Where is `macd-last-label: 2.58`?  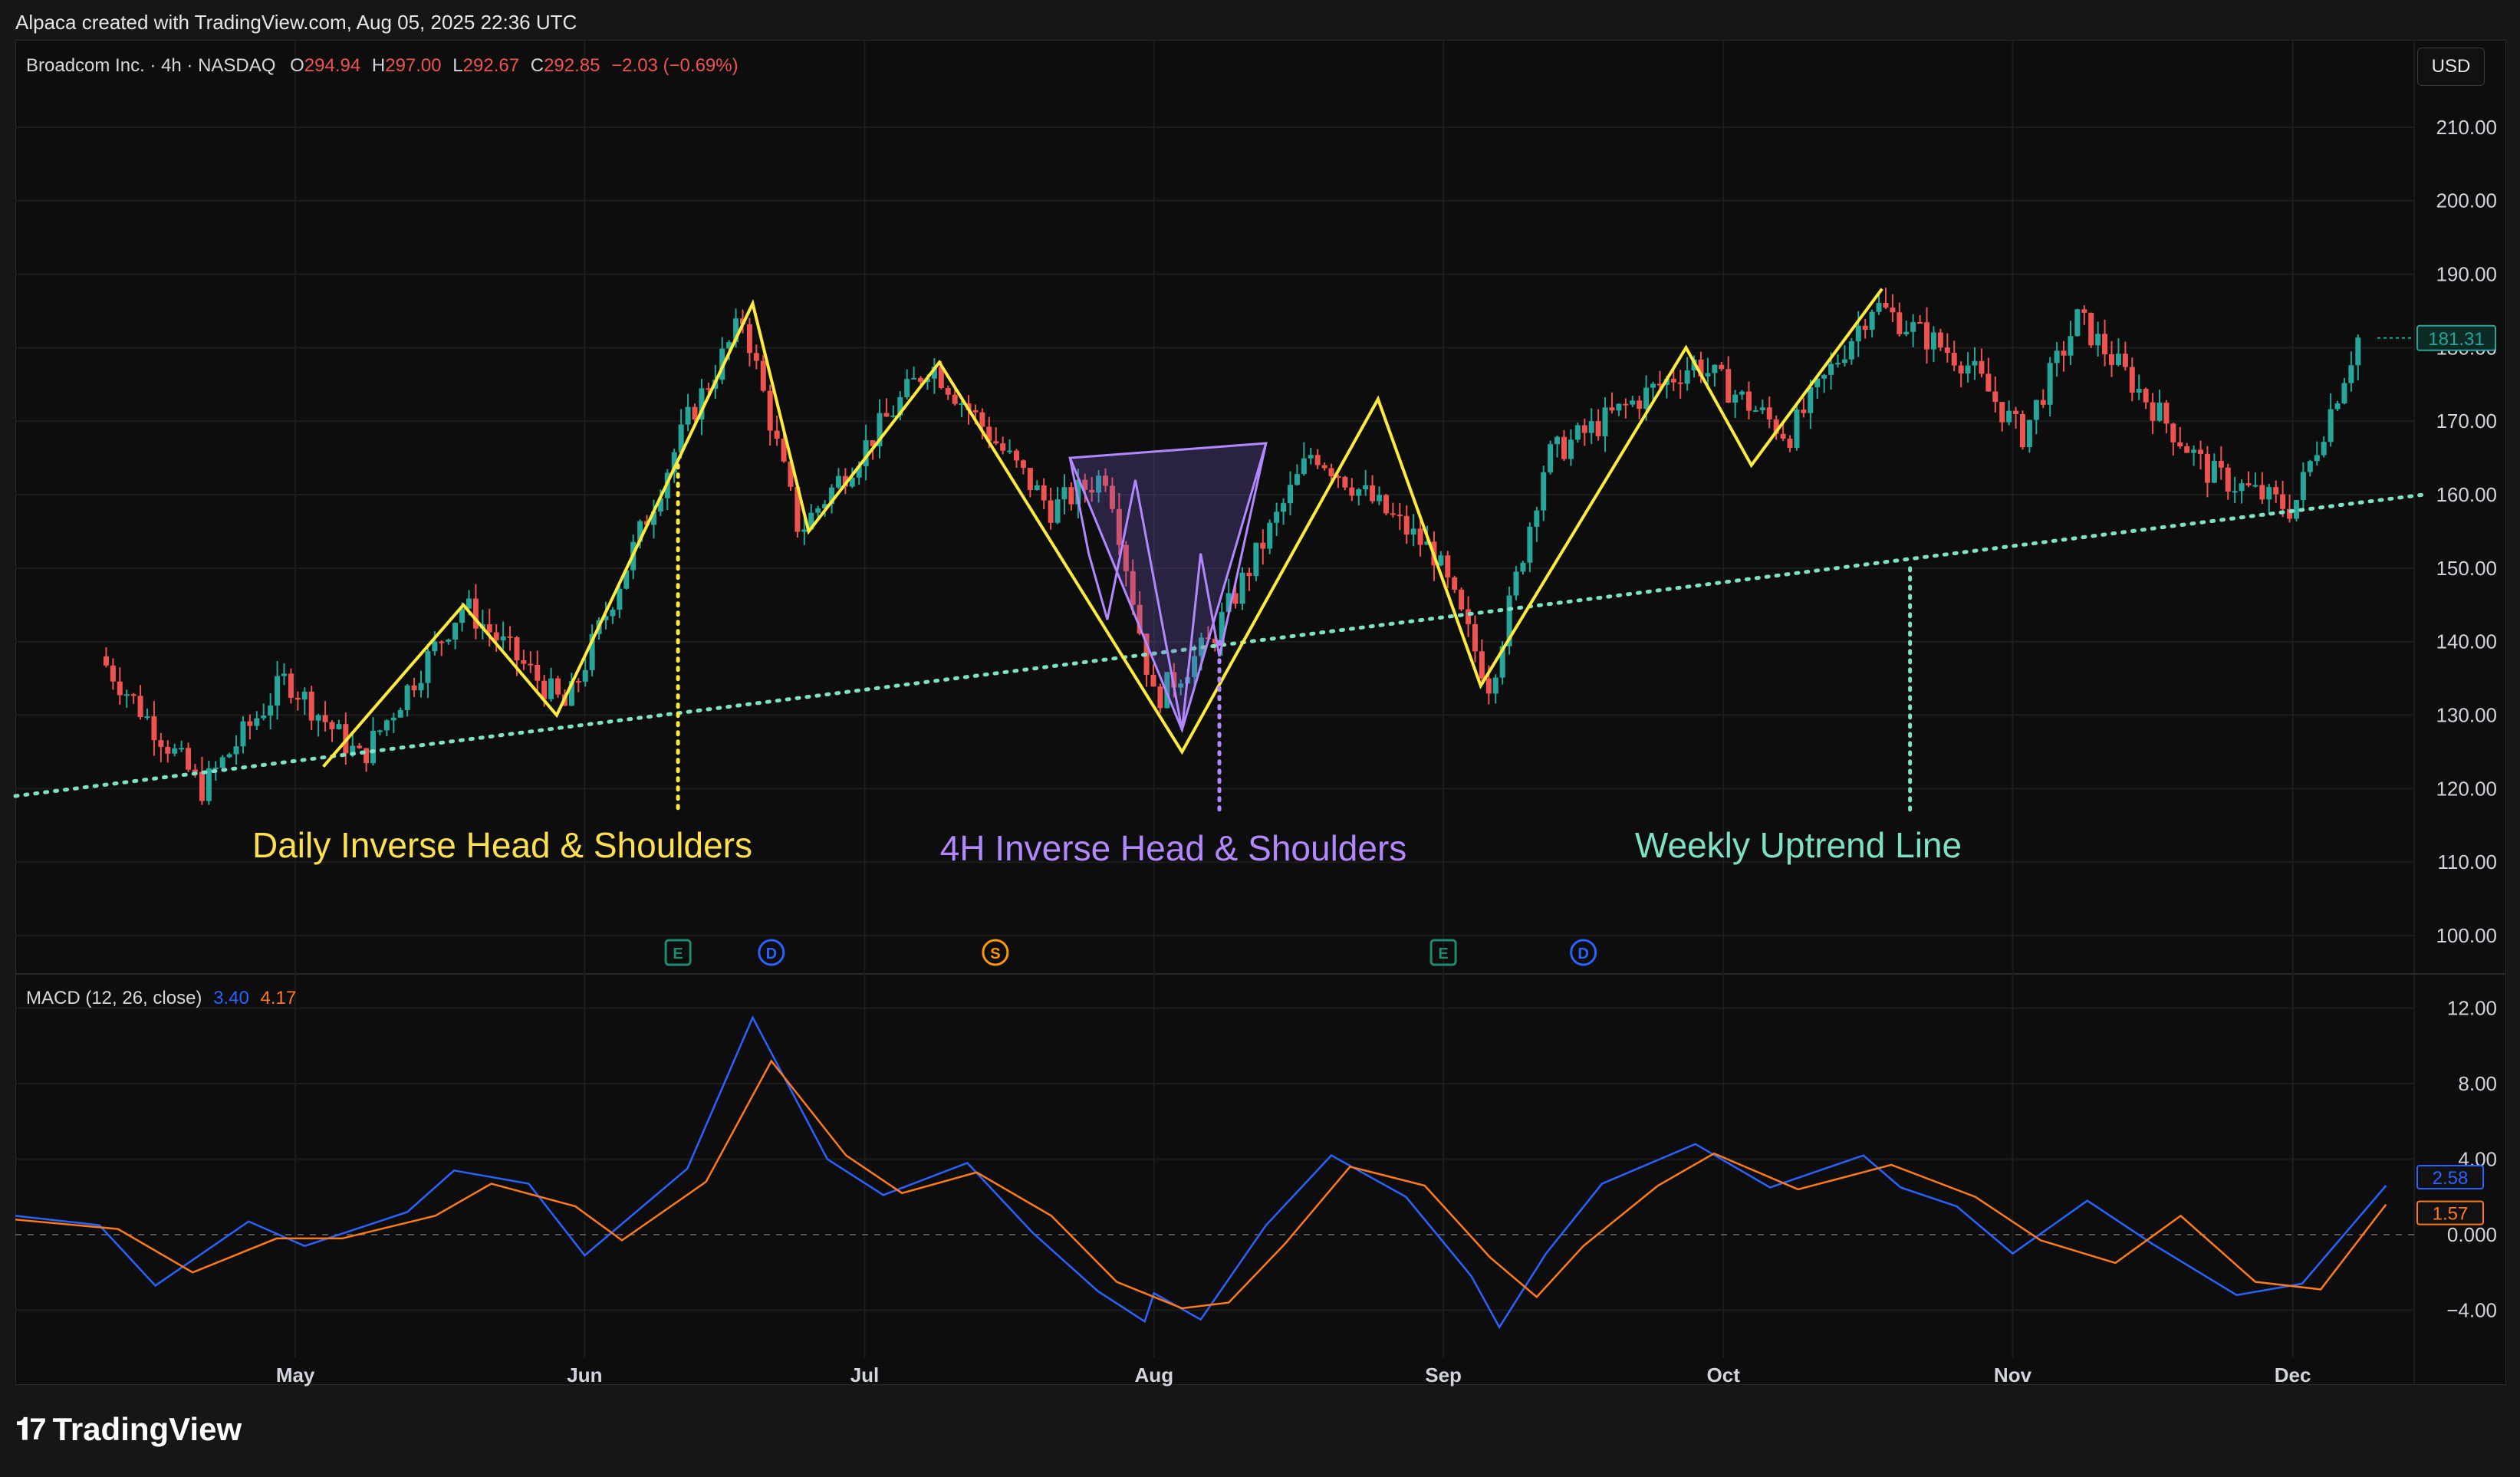
macd-last-label: 2.58 is located at coordinates (2451, 1178).